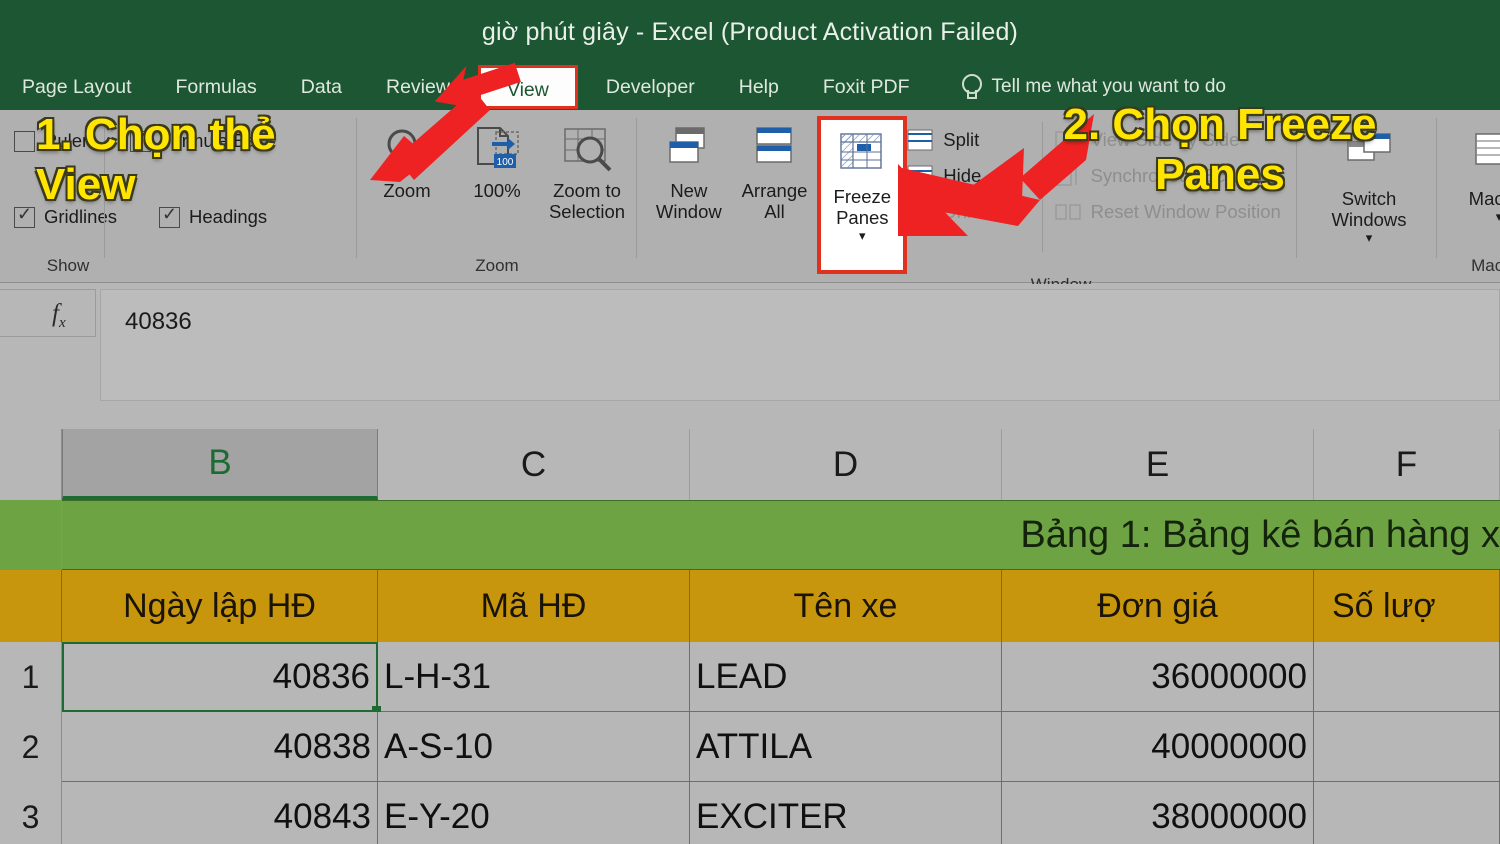  Describe the element at coordinates (1220, 149) in the screenshot. I see `annotation-step-2: 2. Chọn Freeze Panes` at that location.